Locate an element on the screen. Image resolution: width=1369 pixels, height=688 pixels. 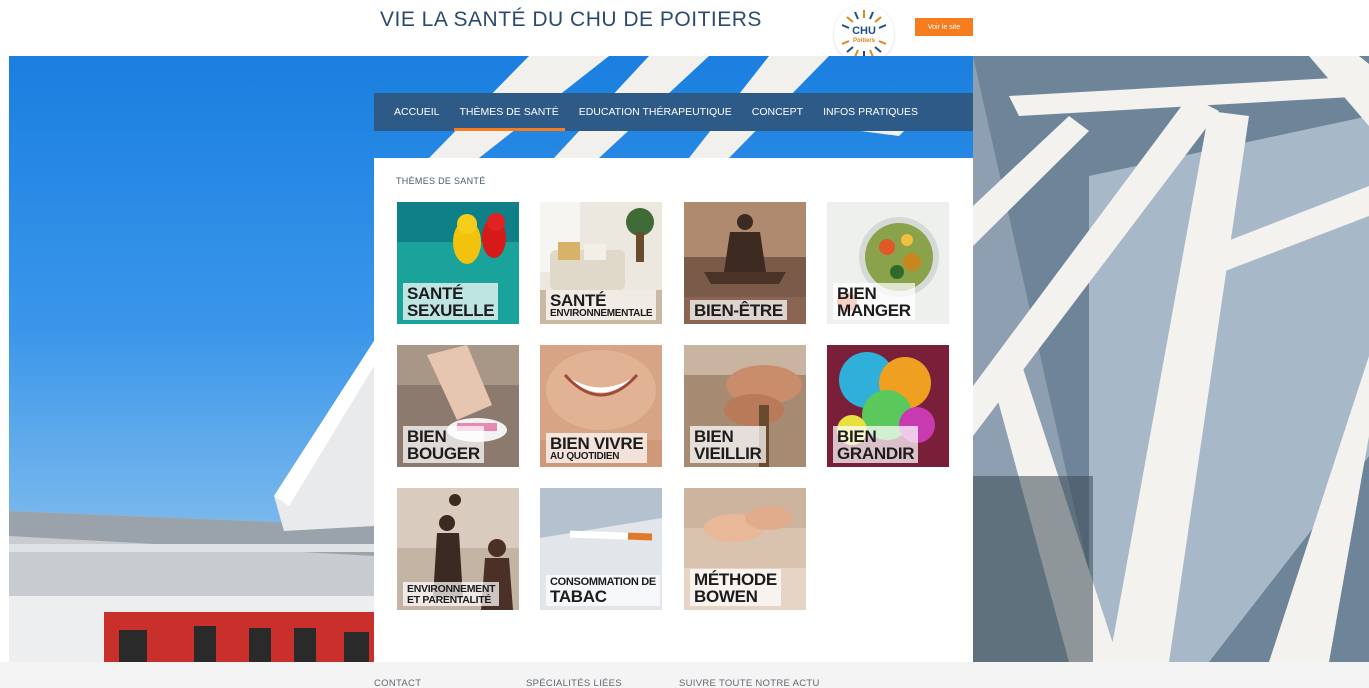
tile-label: BIEN BOUGER is located at coordinates (443, 444).